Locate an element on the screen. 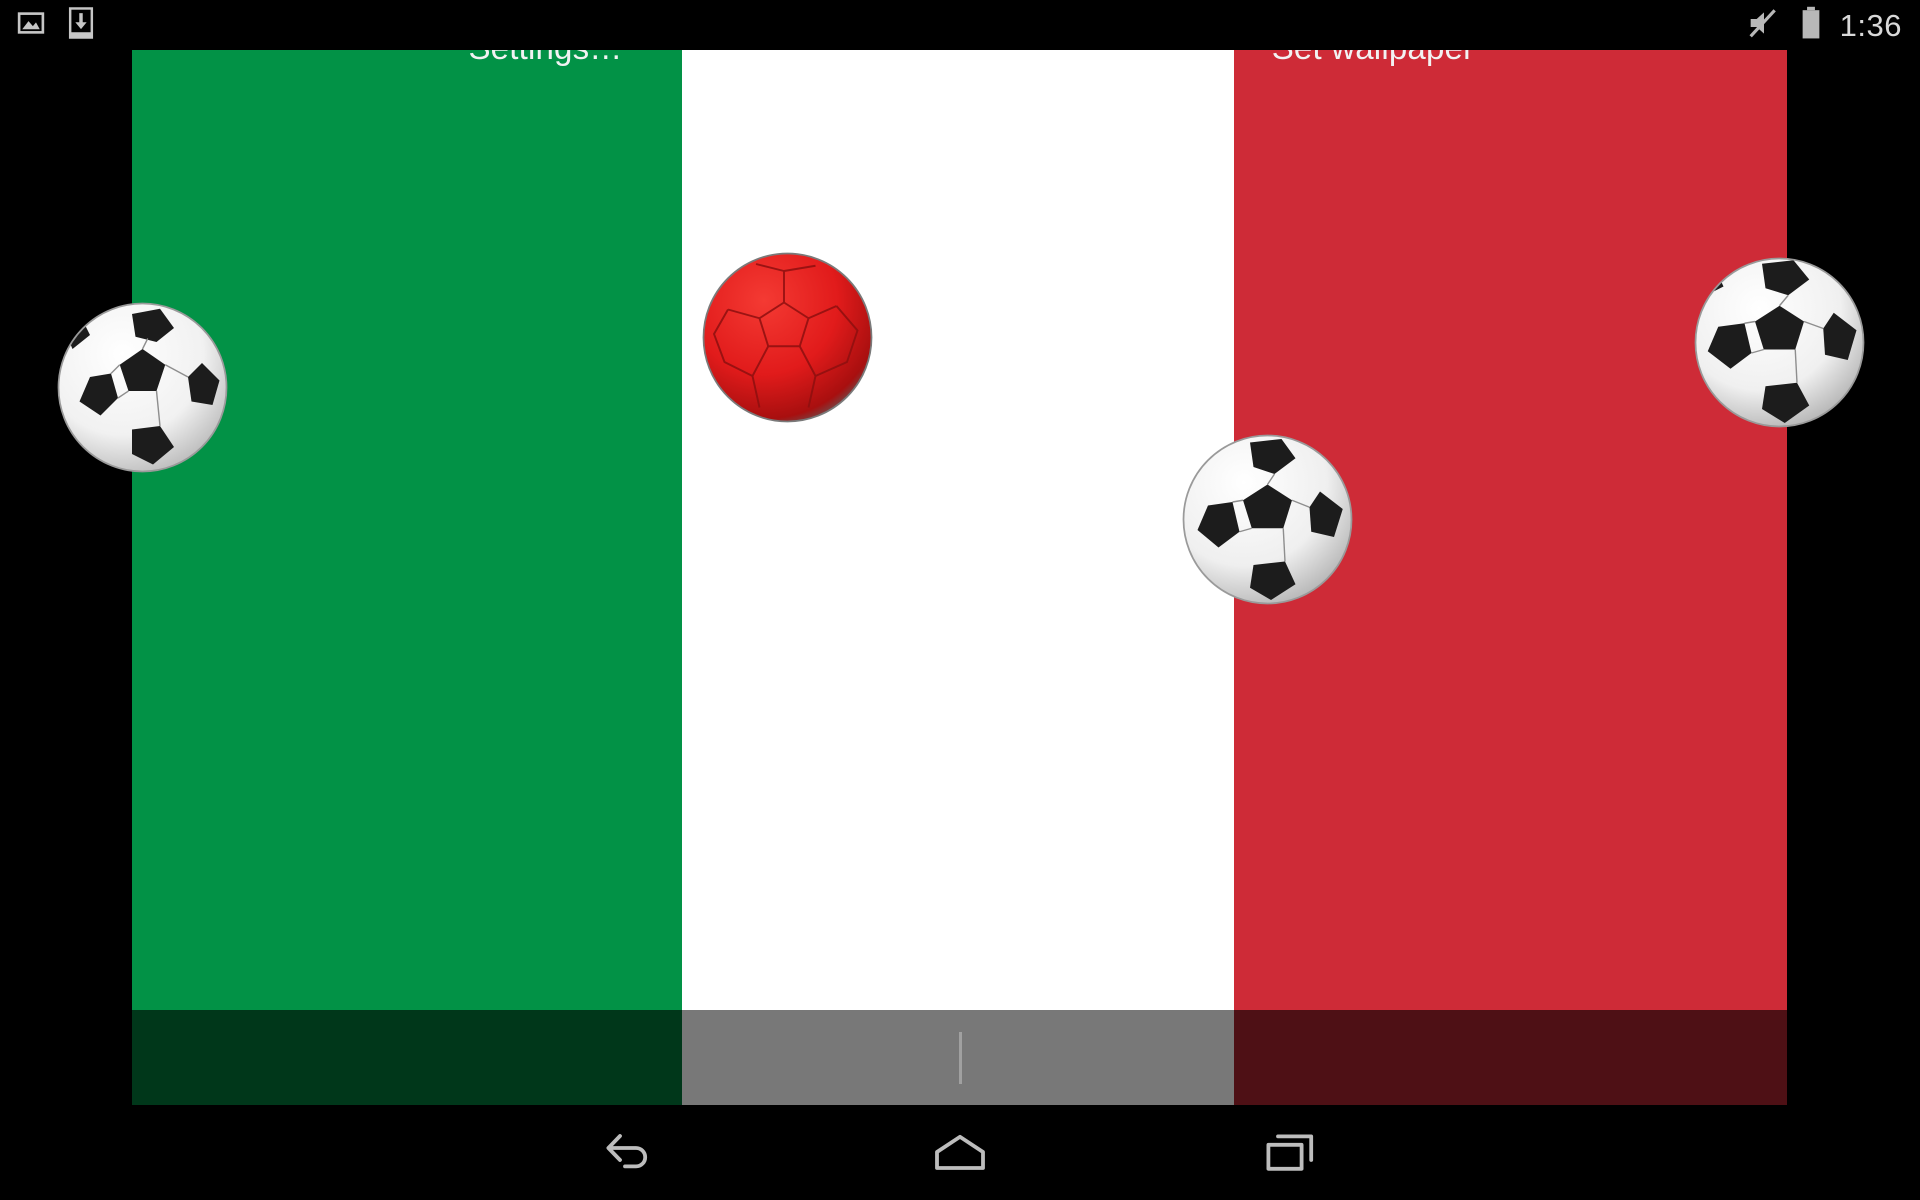 The width and height of the screenshot is (1920, 1200). back-button is located at coordinates (630, 1152).